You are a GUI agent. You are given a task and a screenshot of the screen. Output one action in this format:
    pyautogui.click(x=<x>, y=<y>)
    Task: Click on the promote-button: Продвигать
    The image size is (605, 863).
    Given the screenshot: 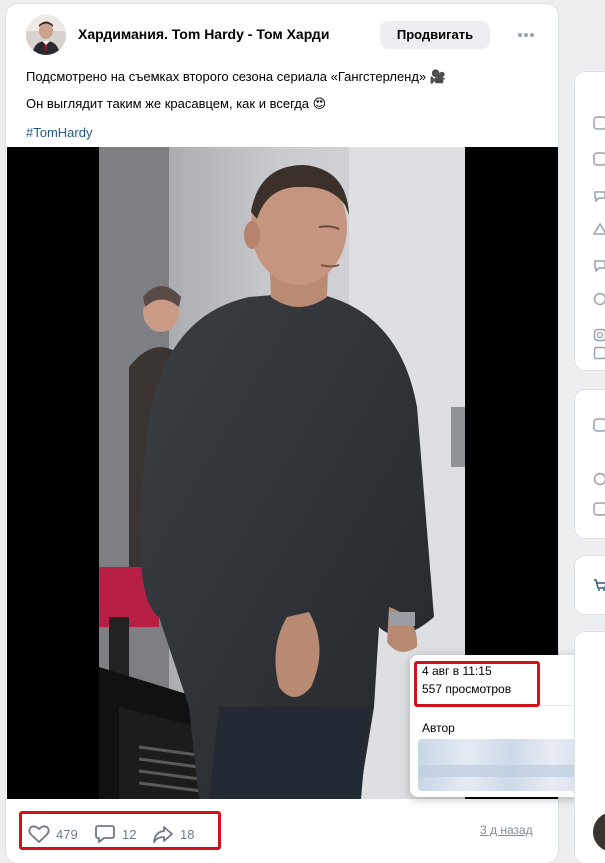 What is the action you would take?
    pyautogui.click(x=435, y=35)
    